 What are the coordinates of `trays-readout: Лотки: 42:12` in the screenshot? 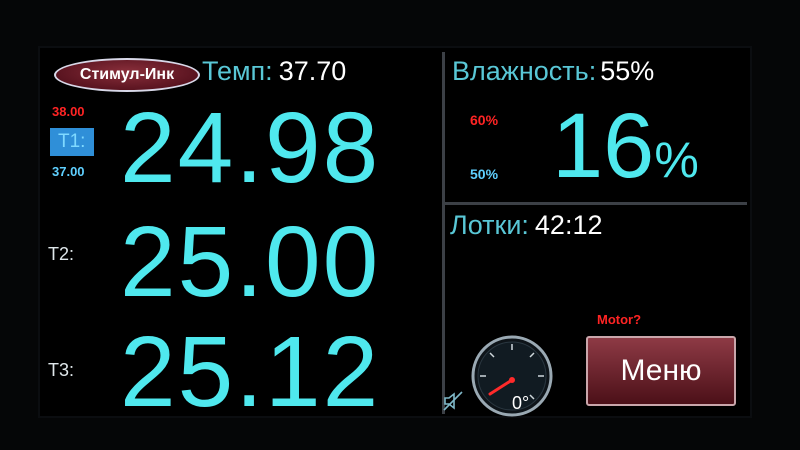 It's located at (526, 225).